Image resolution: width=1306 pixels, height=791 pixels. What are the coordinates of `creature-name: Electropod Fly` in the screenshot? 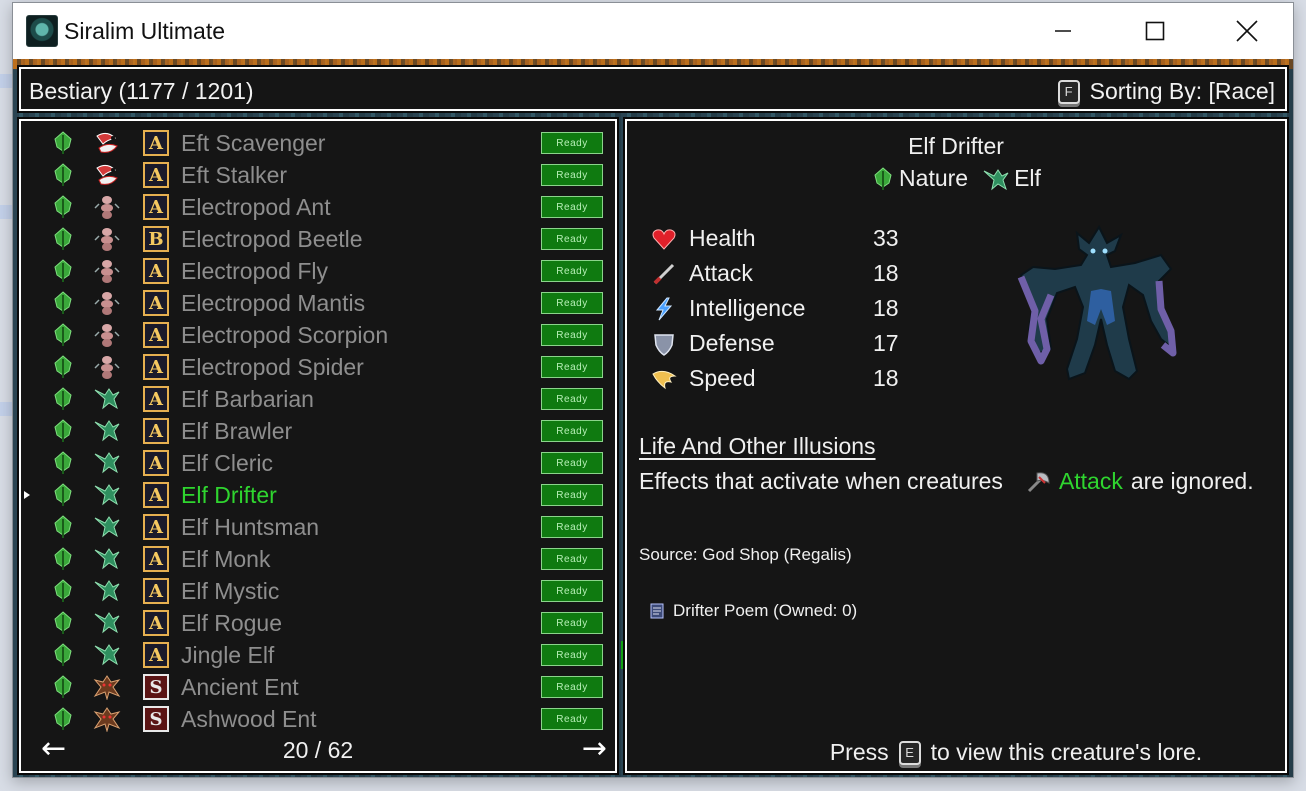 It's located at (255, 270).